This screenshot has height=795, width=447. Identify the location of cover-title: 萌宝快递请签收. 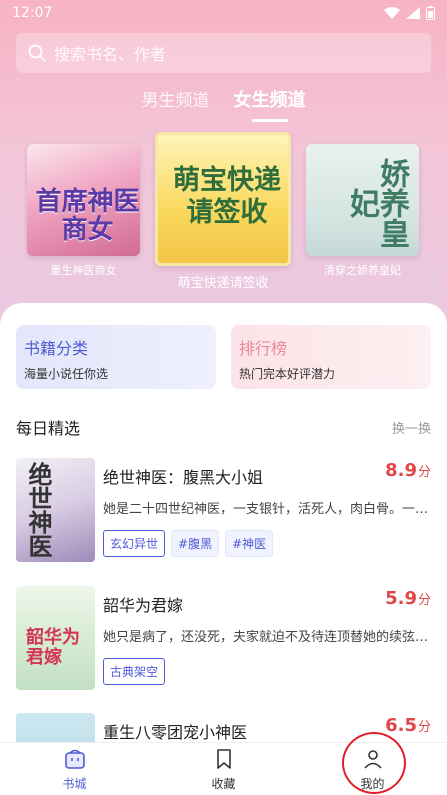
(227, 196).